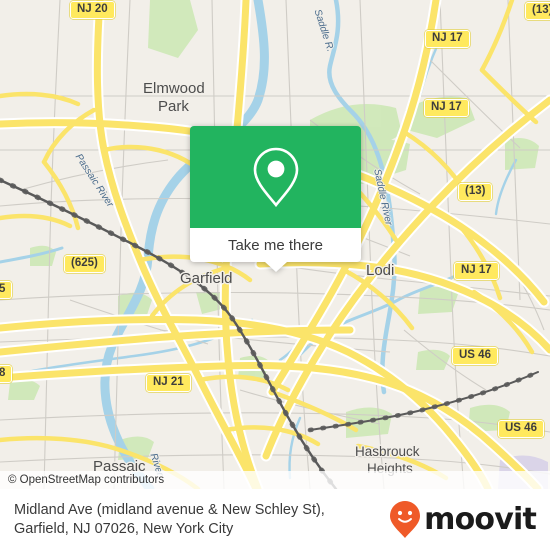  What do you see at coordinates (92, 10) in the screenshot?
I see `highway-shield-nj-20: NJ 20` at bounding box center [92, 10].